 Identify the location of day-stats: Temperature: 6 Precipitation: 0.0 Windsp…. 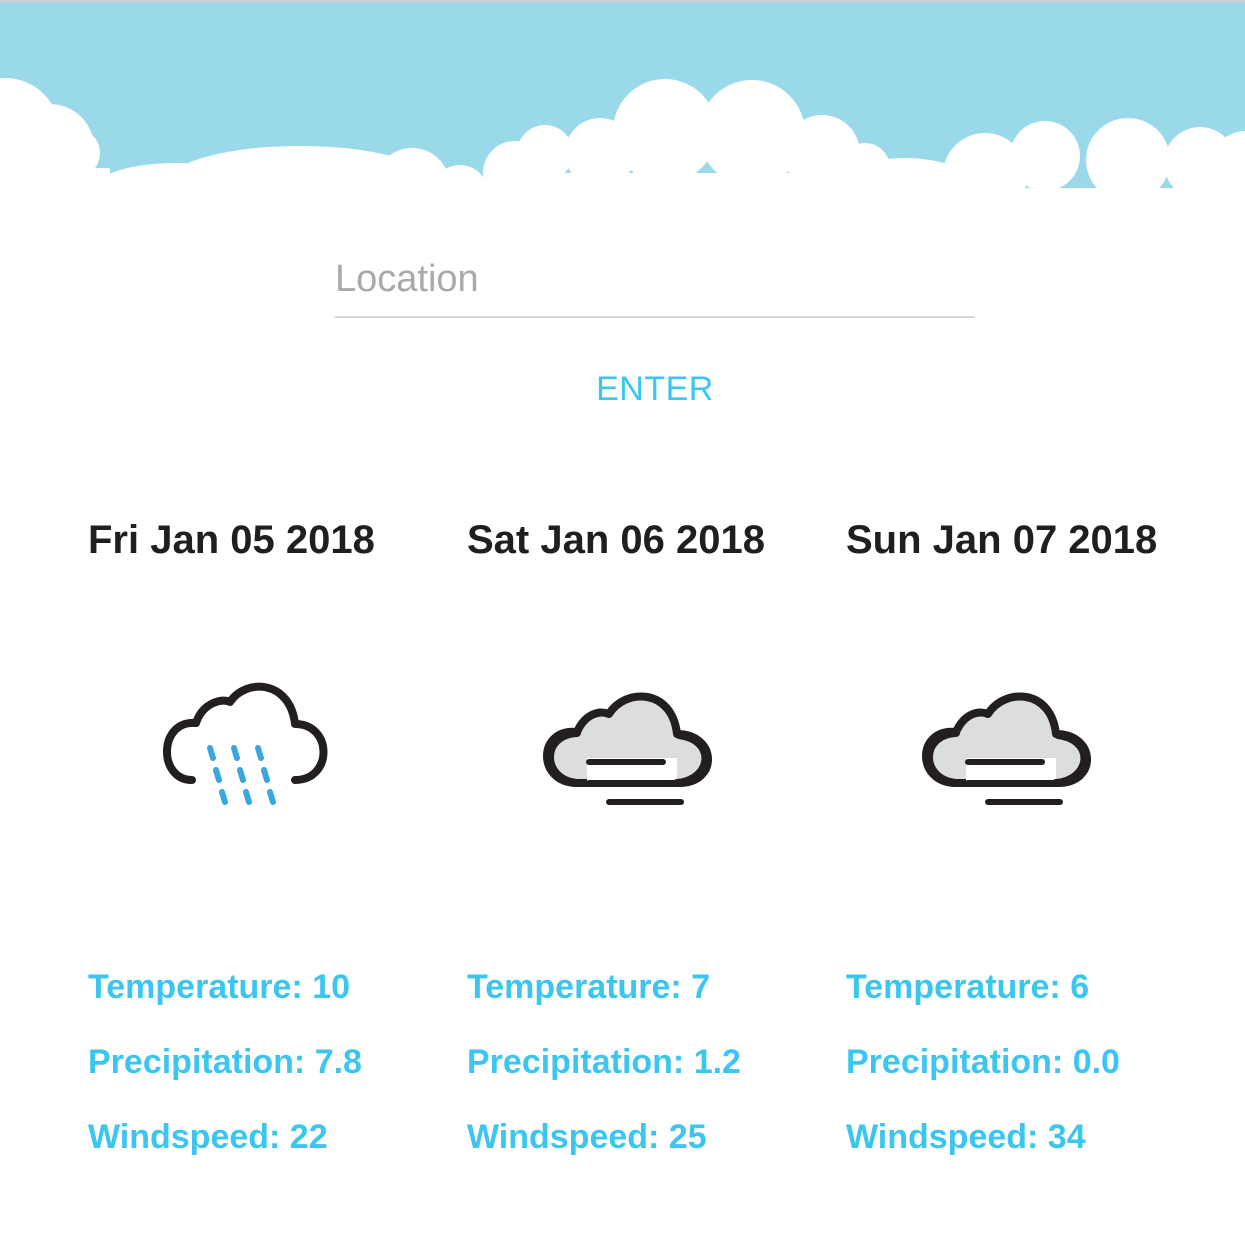
(983, 1077).